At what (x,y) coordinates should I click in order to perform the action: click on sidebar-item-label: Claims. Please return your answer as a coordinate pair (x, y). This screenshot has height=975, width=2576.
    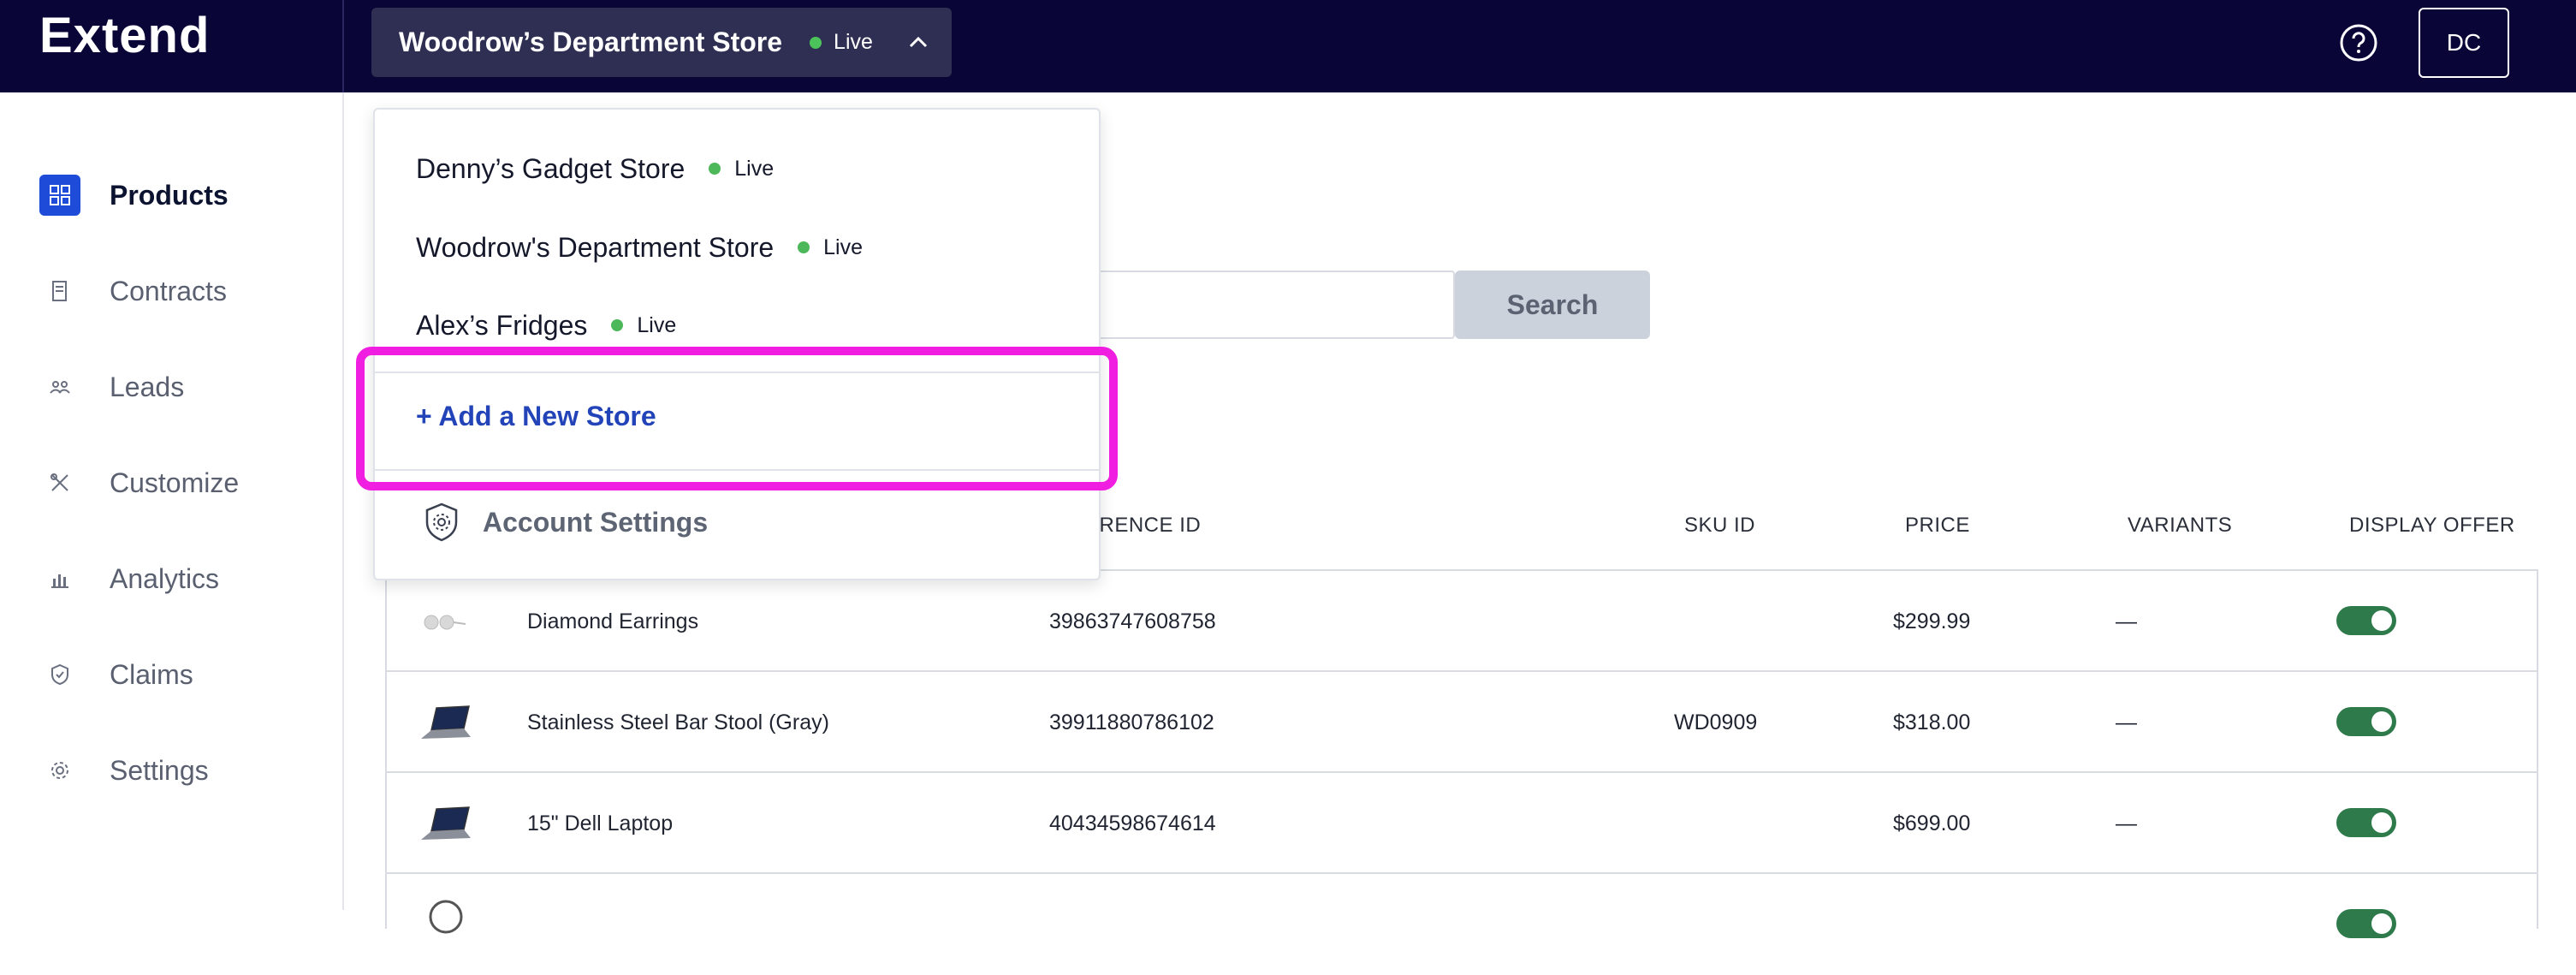
    Looking at the image, I should click on (151, 674).